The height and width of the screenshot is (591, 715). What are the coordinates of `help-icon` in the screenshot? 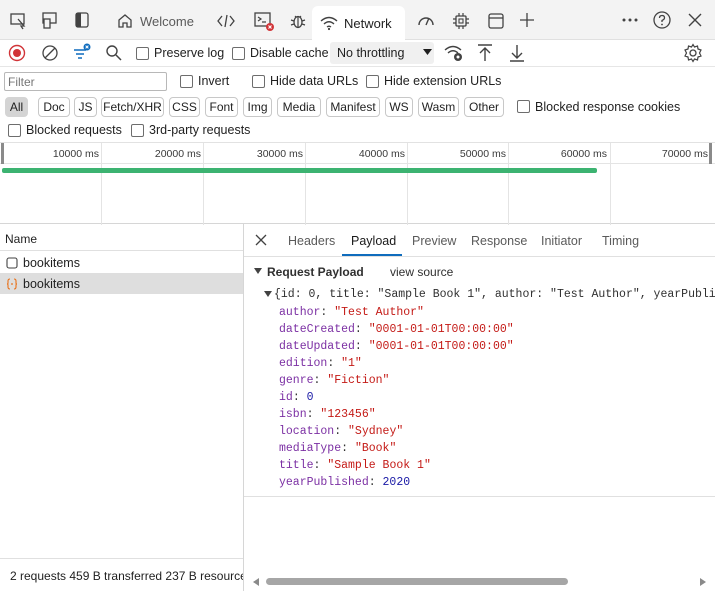 It's located at (662, 20).